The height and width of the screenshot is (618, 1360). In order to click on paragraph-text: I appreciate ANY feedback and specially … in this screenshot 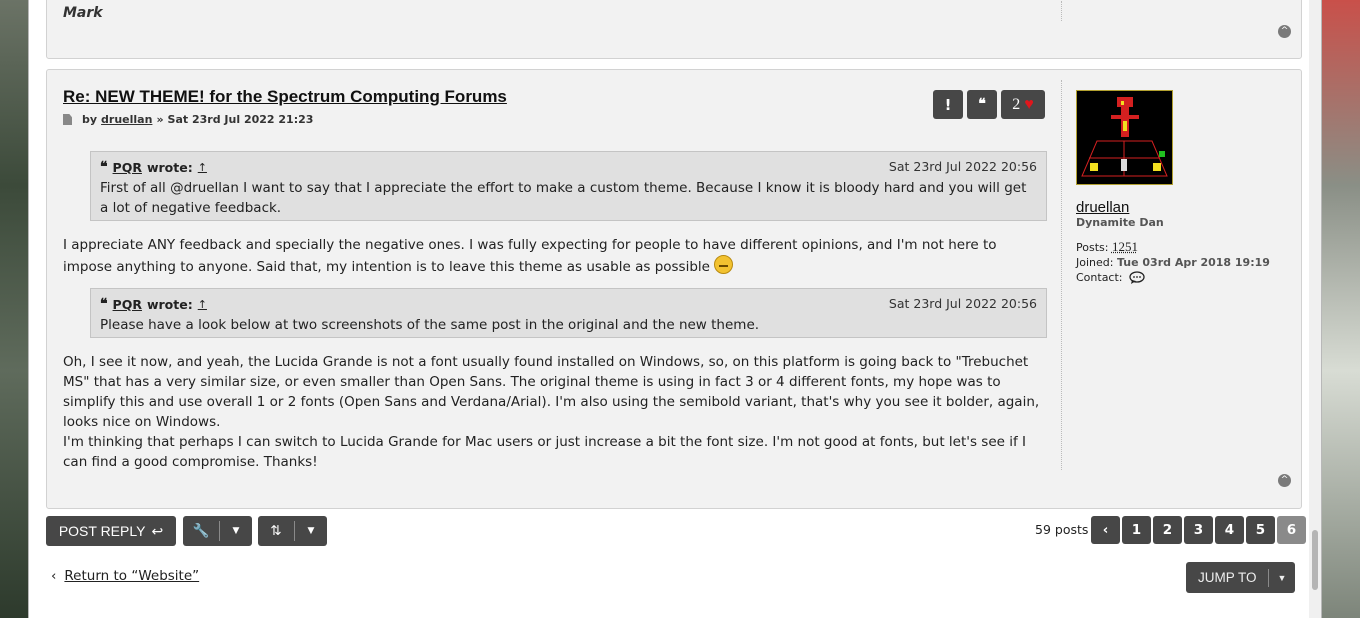, I will do `click(530, 256)`.